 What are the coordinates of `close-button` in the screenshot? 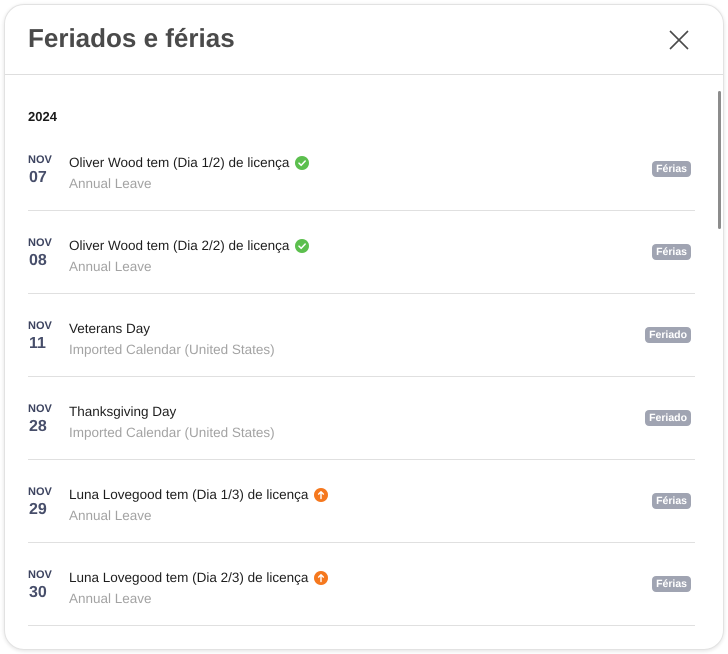 It's located at (679, 40).